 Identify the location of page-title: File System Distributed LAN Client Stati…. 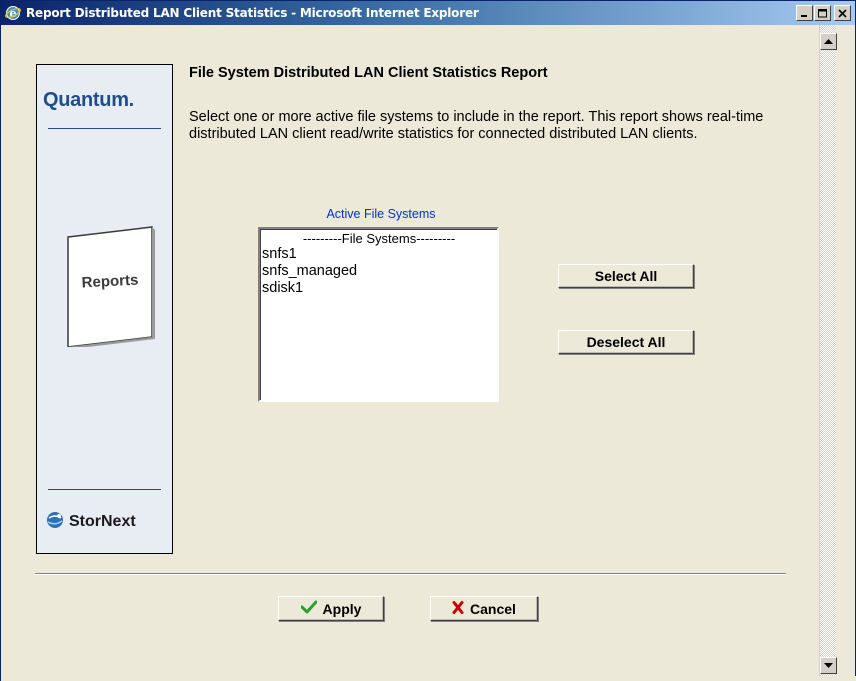
(368, 73).